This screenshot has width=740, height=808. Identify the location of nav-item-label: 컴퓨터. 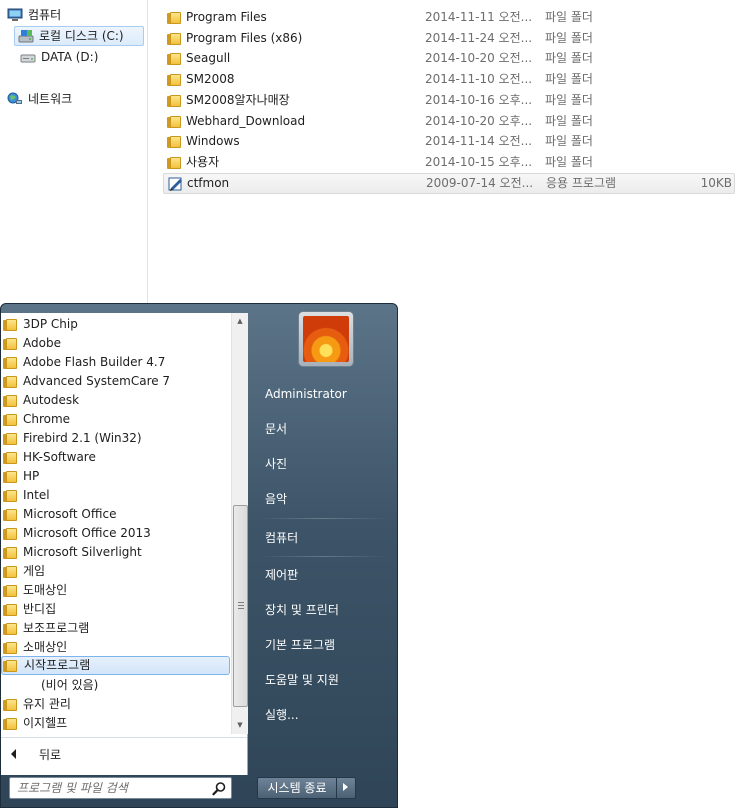
(45, 15).